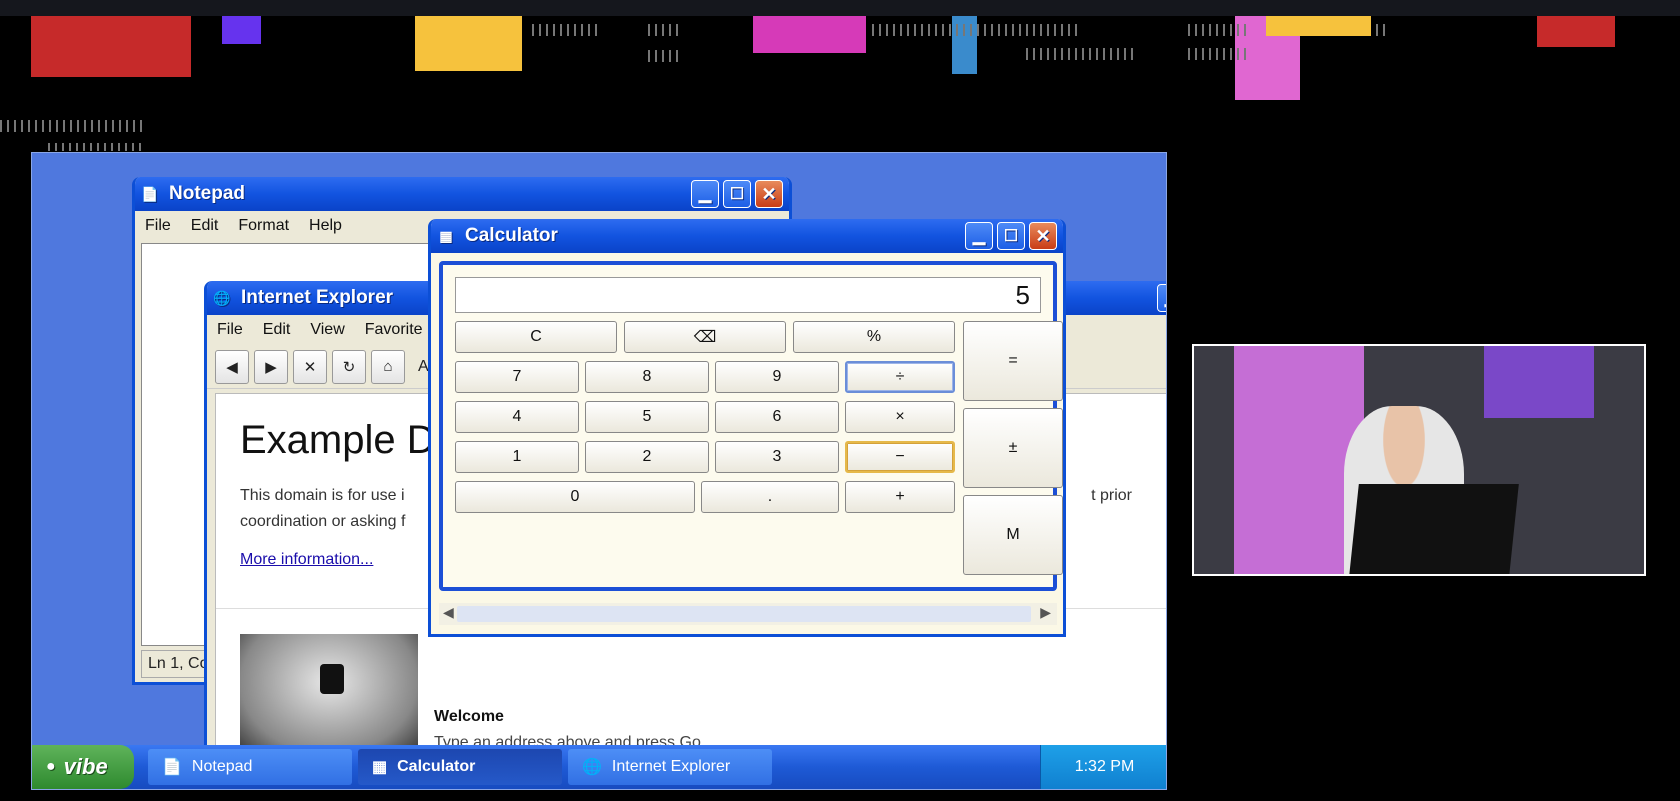 The image size is (1680, 801). I want to click on product-image, so click(329, 694).